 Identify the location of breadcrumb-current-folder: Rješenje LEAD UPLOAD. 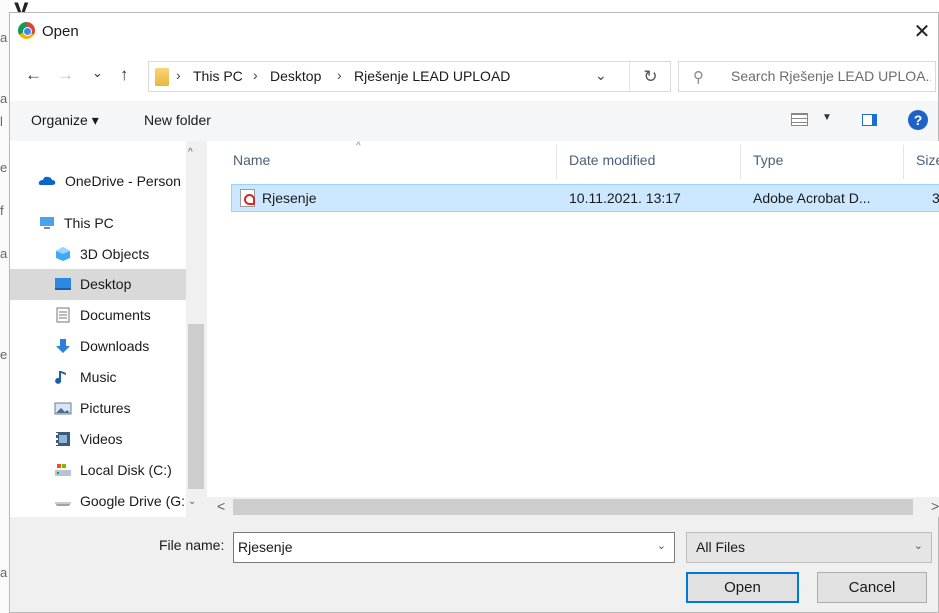
(432, 76).